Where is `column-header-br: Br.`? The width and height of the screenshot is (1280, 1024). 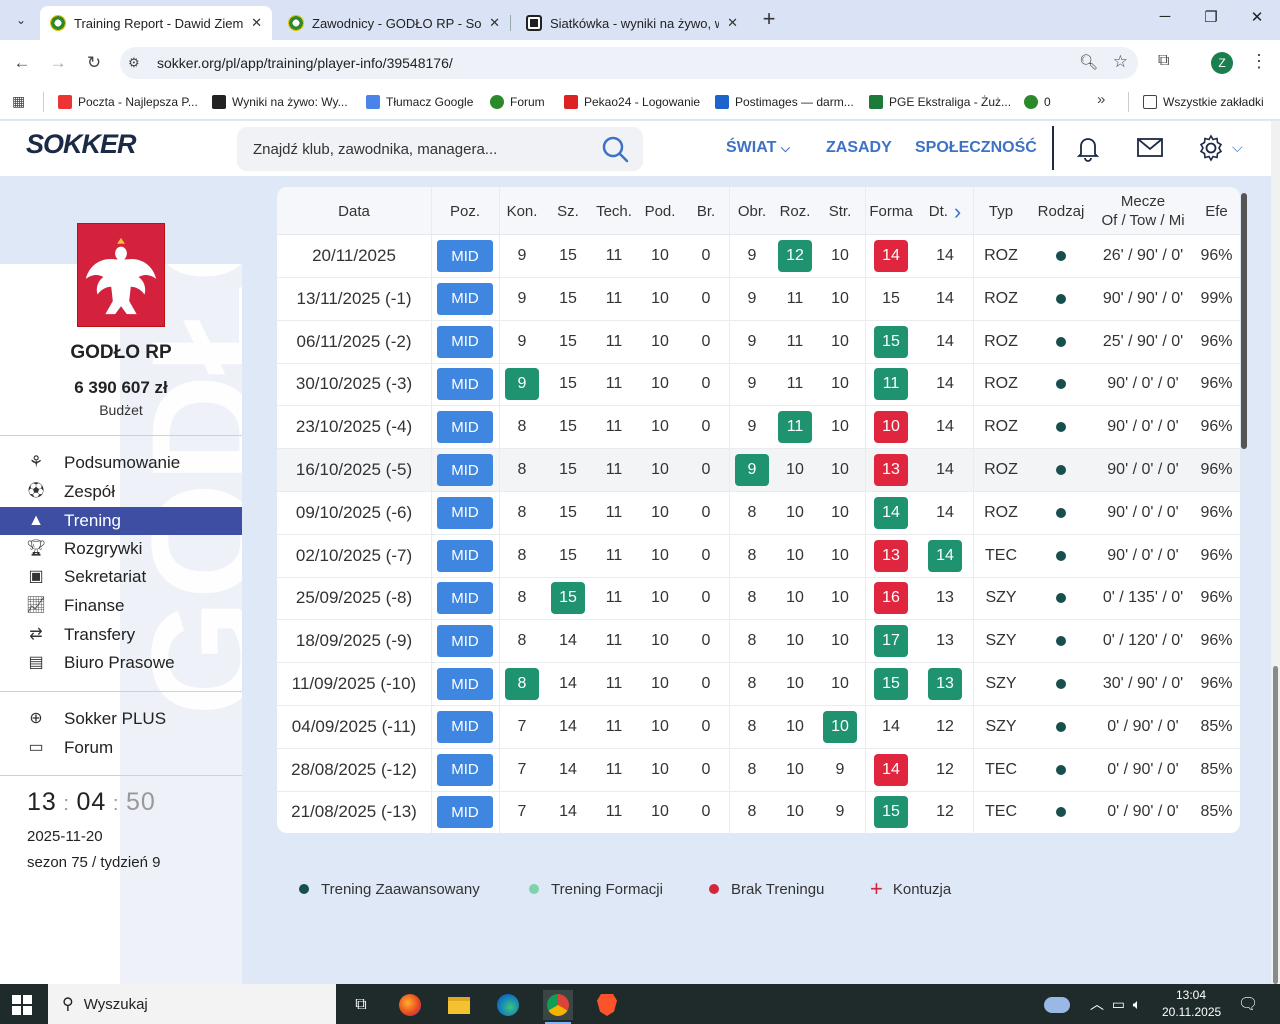 column-header-br: Br. is located at coordinates (706, 211).